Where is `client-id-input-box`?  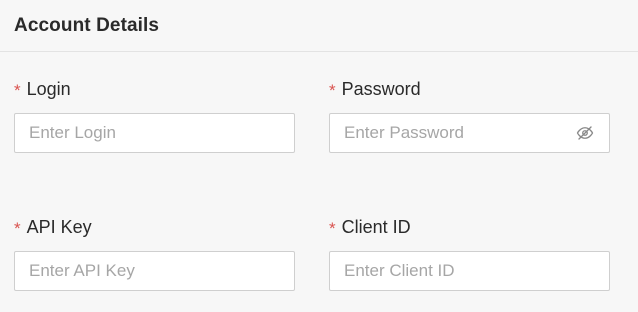 client-id-input-box is located at coordinates (469, 271).